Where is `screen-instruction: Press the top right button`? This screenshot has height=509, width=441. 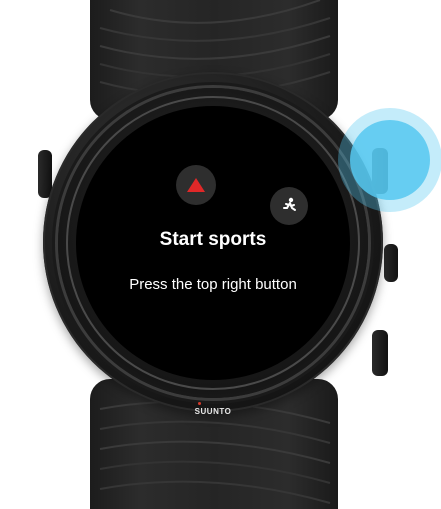 screen-instruction: Press the top right button is located at coordinates (213, 284).